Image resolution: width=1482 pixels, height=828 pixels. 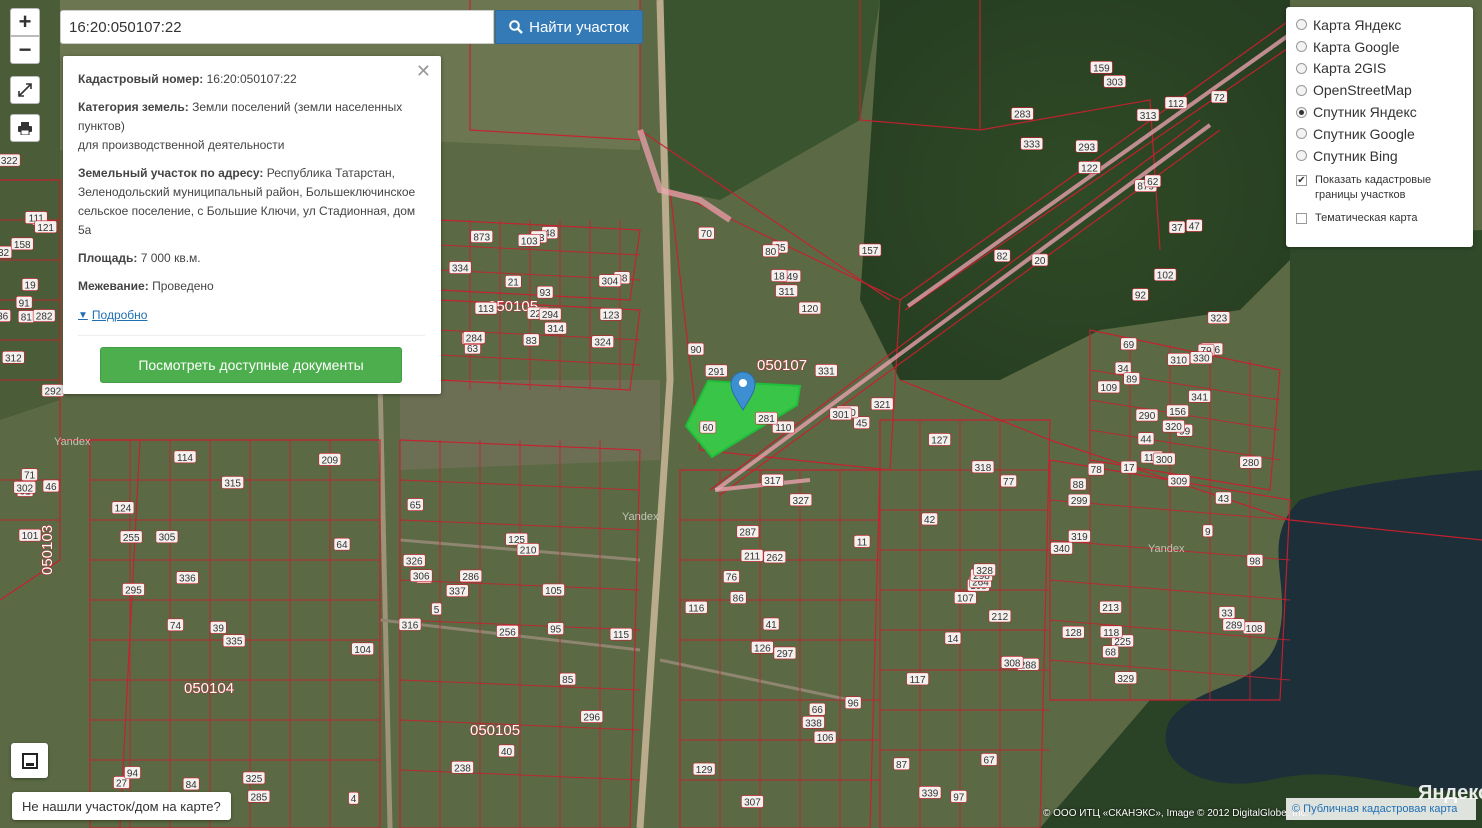 What do you see at coordinates (471, 576) in the screenshot?
I see `parcel-number-label: 286` at bounding box center [471, 576].